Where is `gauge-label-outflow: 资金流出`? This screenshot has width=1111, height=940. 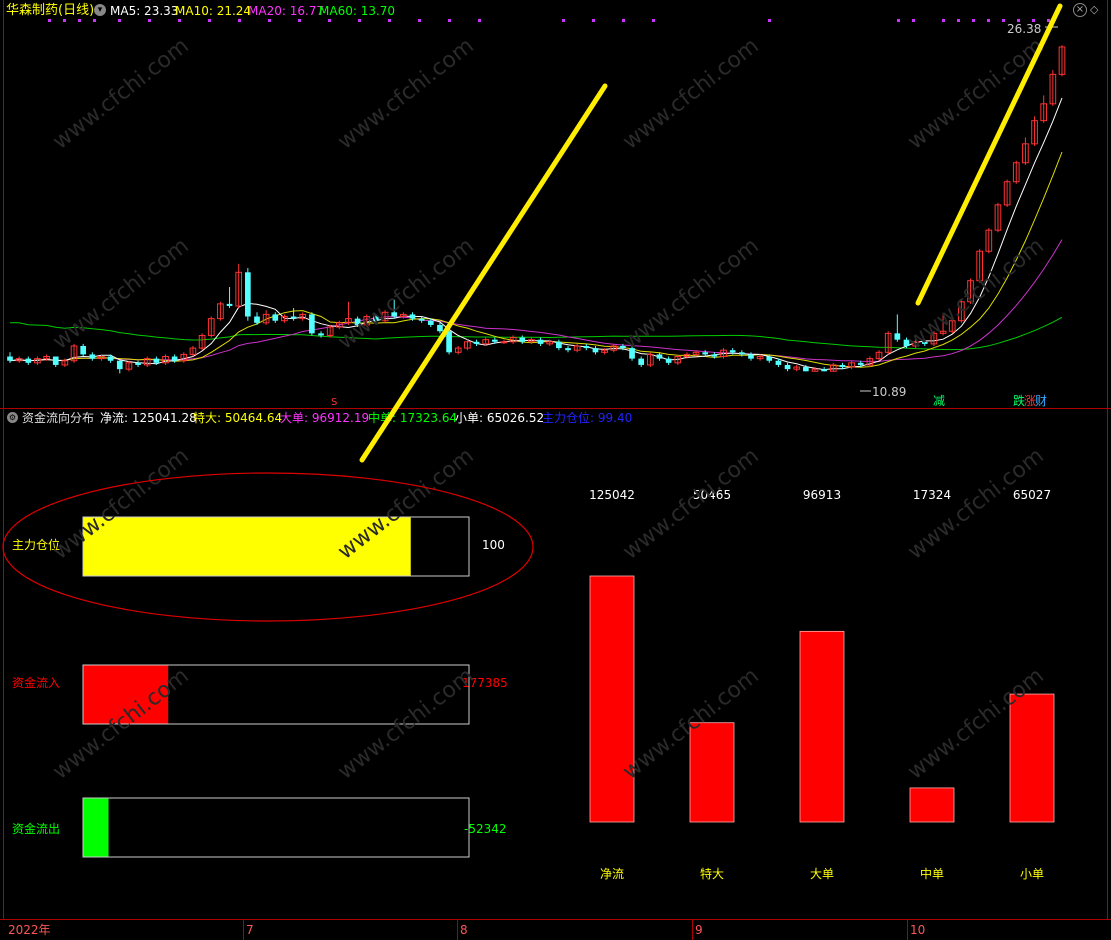 gauge-label-outflow: 资金流出 is located at coordinates (36, 829).